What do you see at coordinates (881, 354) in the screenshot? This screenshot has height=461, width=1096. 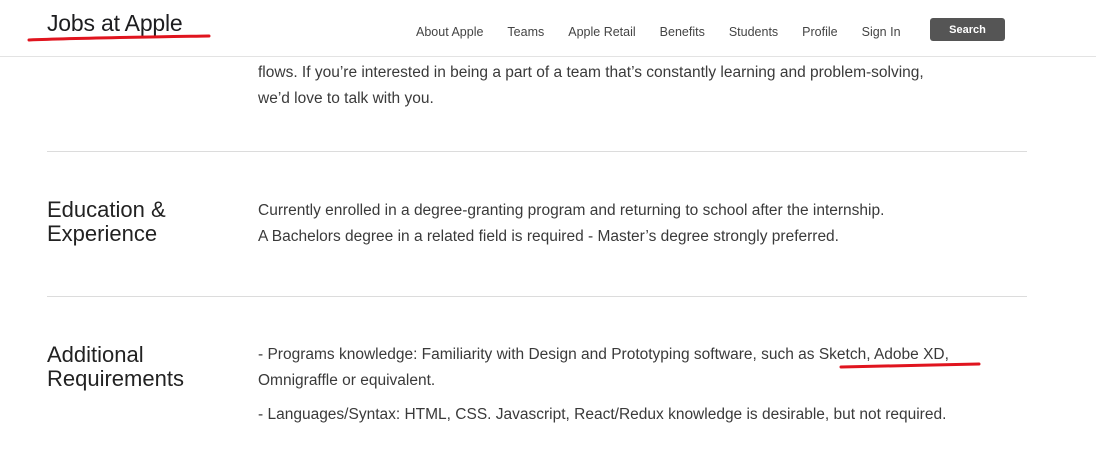 I see `programs-highlight: Sketch, Adobe XD` at bounding box center [881, 354].